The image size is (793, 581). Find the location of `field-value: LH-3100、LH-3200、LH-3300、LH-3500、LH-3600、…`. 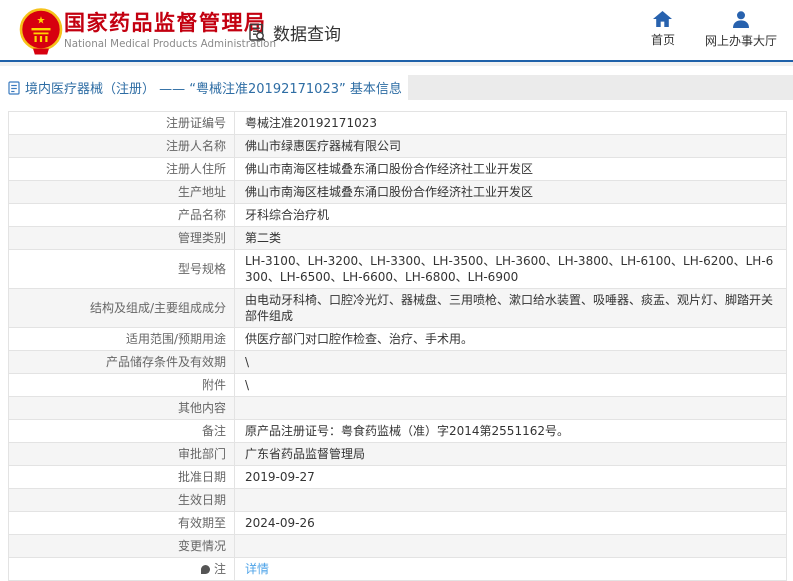

field-value: LH-3100、LH-3200、LH-3300、LH-3500、LH-3600、… is located at coordinates (510, 269).